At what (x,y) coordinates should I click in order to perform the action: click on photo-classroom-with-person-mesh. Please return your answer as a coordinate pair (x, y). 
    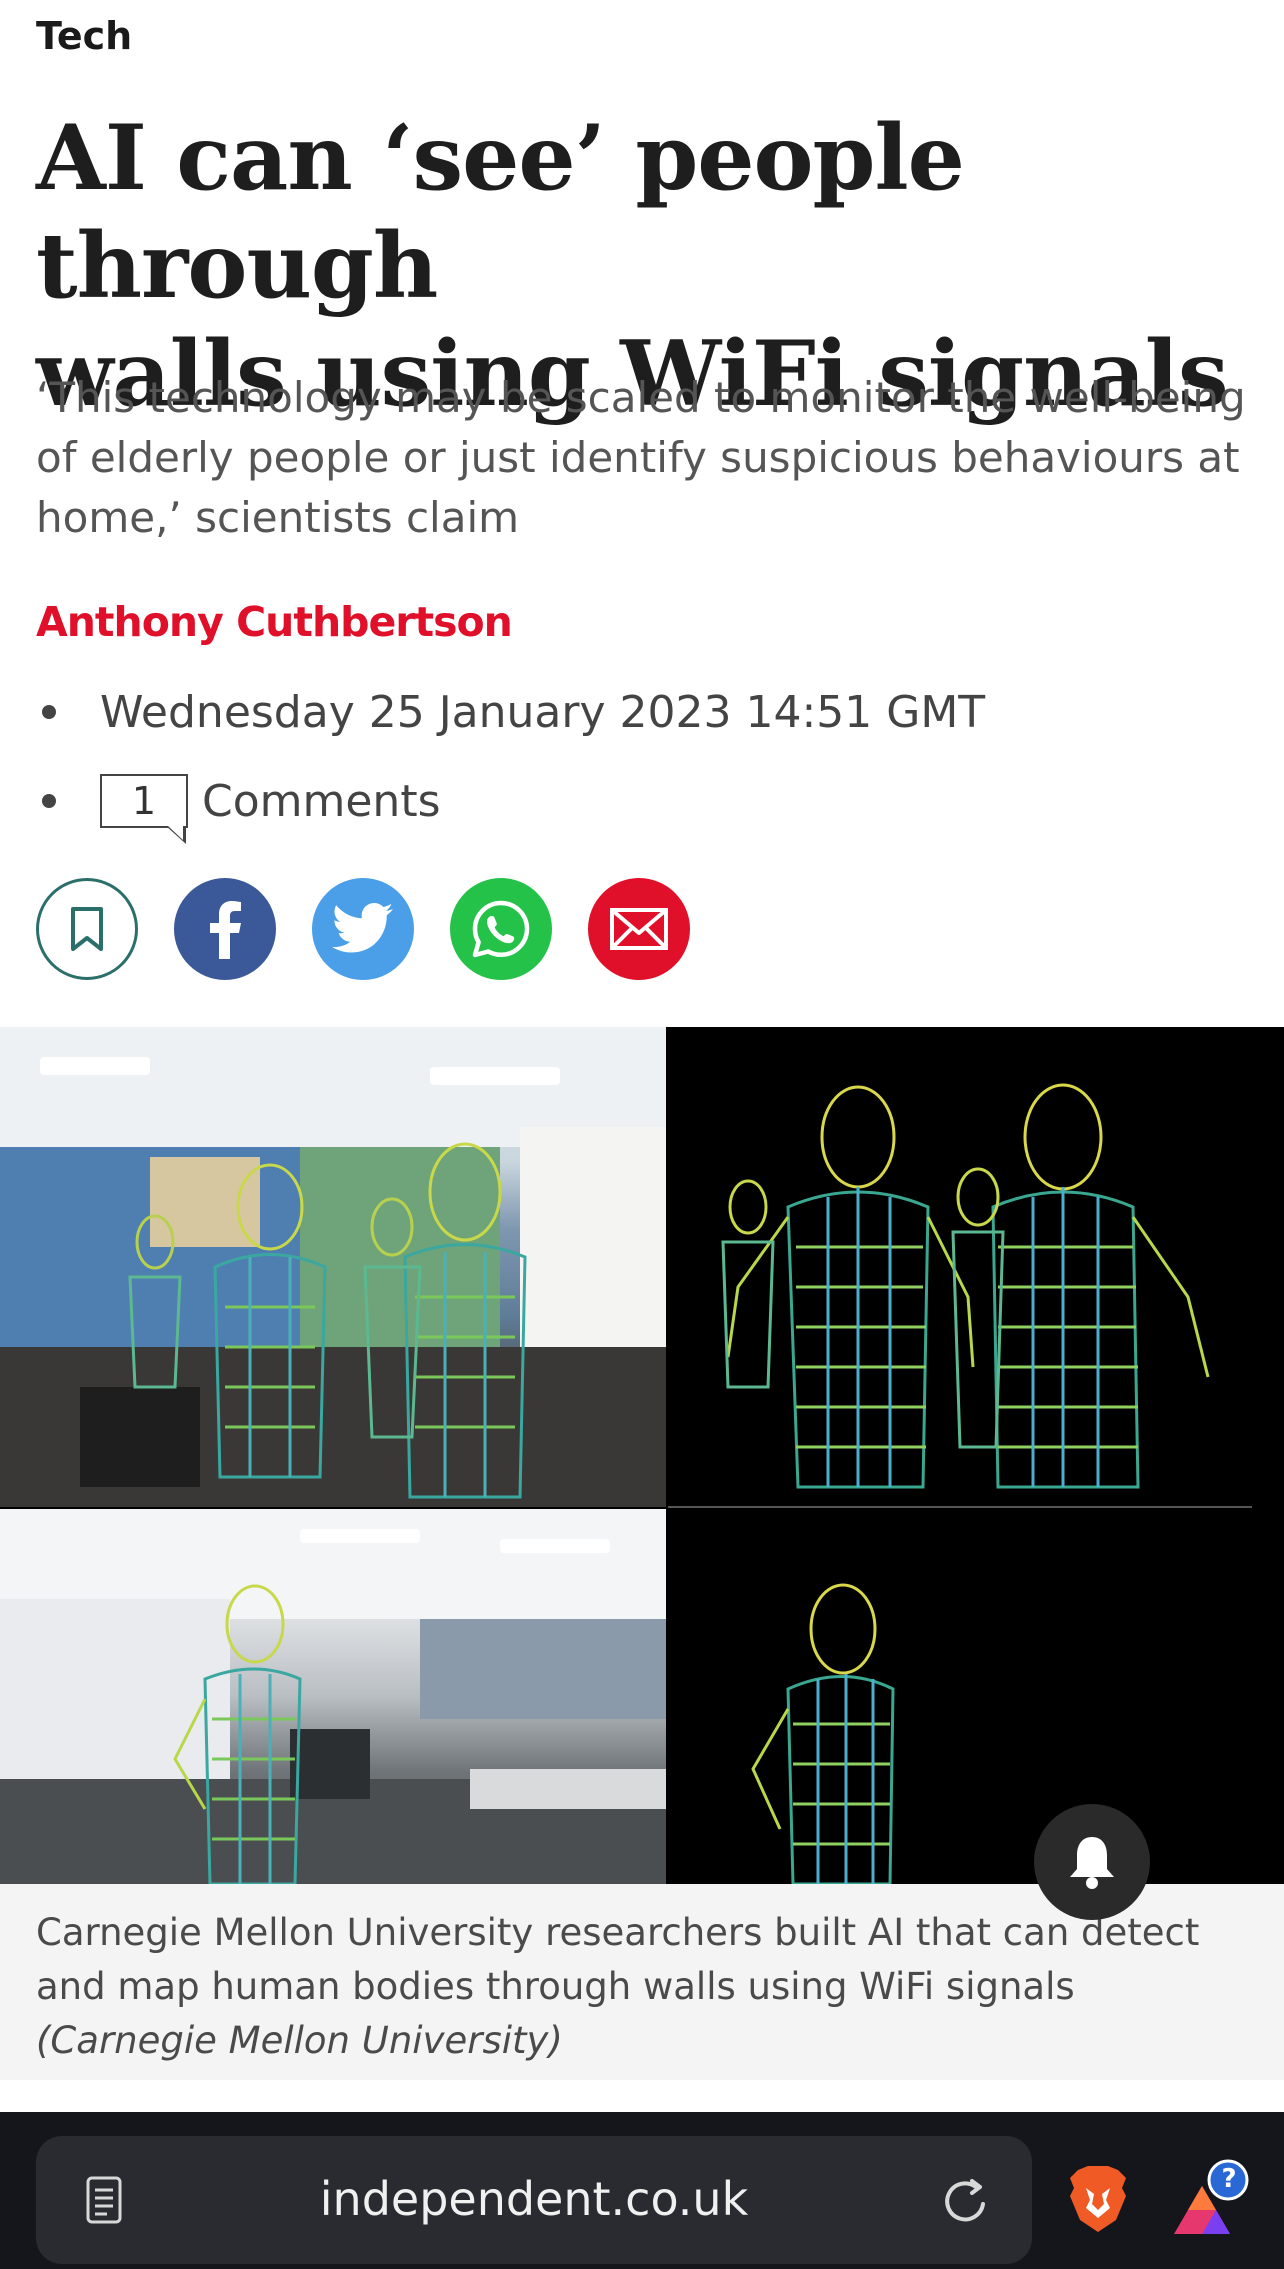
    Looking at the image, I should click on (333, 1696).